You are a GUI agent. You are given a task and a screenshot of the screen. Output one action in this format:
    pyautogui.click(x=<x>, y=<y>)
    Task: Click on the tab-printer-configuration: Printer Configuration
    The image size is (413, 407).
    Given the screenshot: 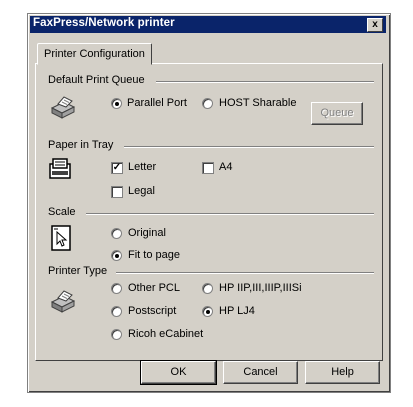 What is the action you would take?
    pyautogui.click(x=94, y=54)
    